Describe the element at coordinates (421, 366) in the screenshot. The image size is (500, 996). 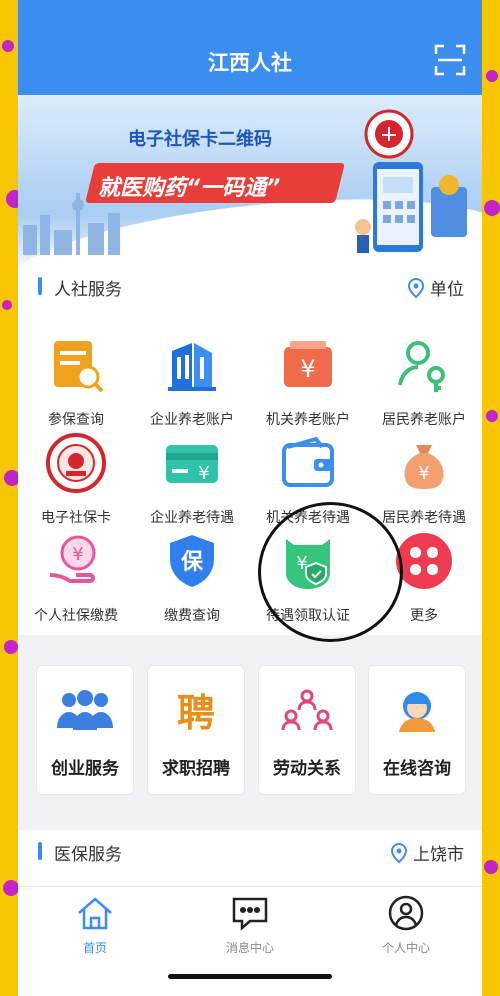
I see `person-key-icon` at that location.